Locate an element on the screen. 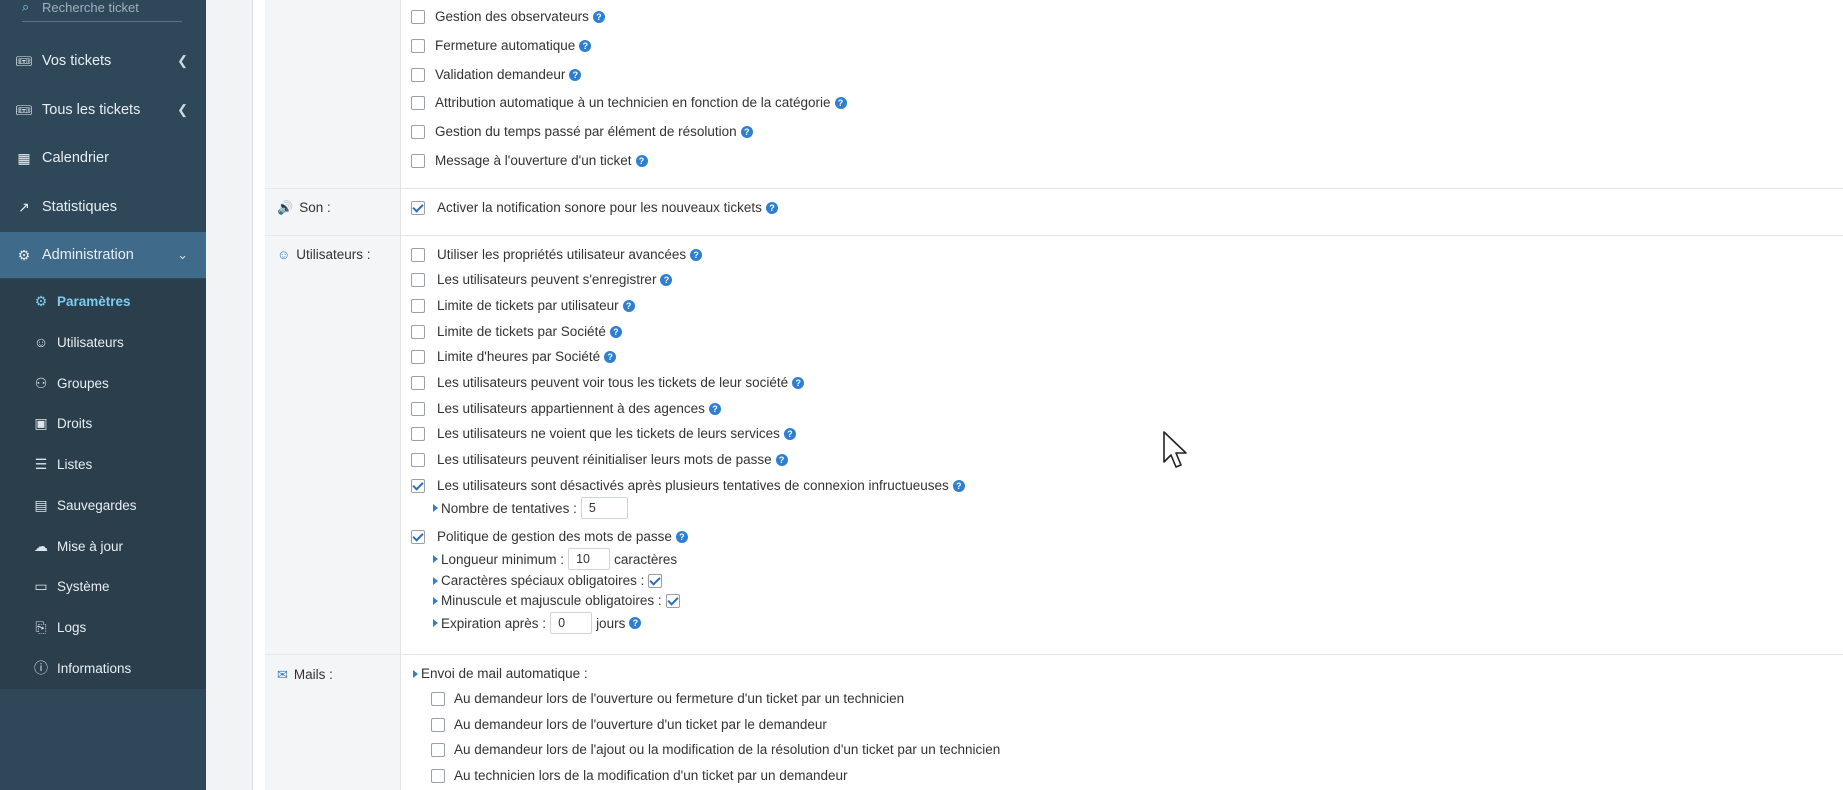 Image resolution: width=1843 pixels, height=790 pixels. checkbox-proprietes-avancees is located at coordinates (418, 255).